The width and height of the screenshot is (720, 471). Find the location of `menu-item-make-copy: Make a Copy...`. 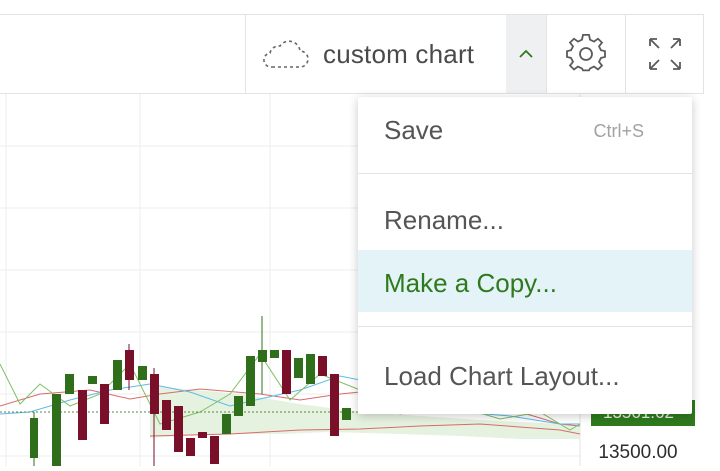

menu-item-make-copy: Make a Copy... is located at coordinates (525, 281).